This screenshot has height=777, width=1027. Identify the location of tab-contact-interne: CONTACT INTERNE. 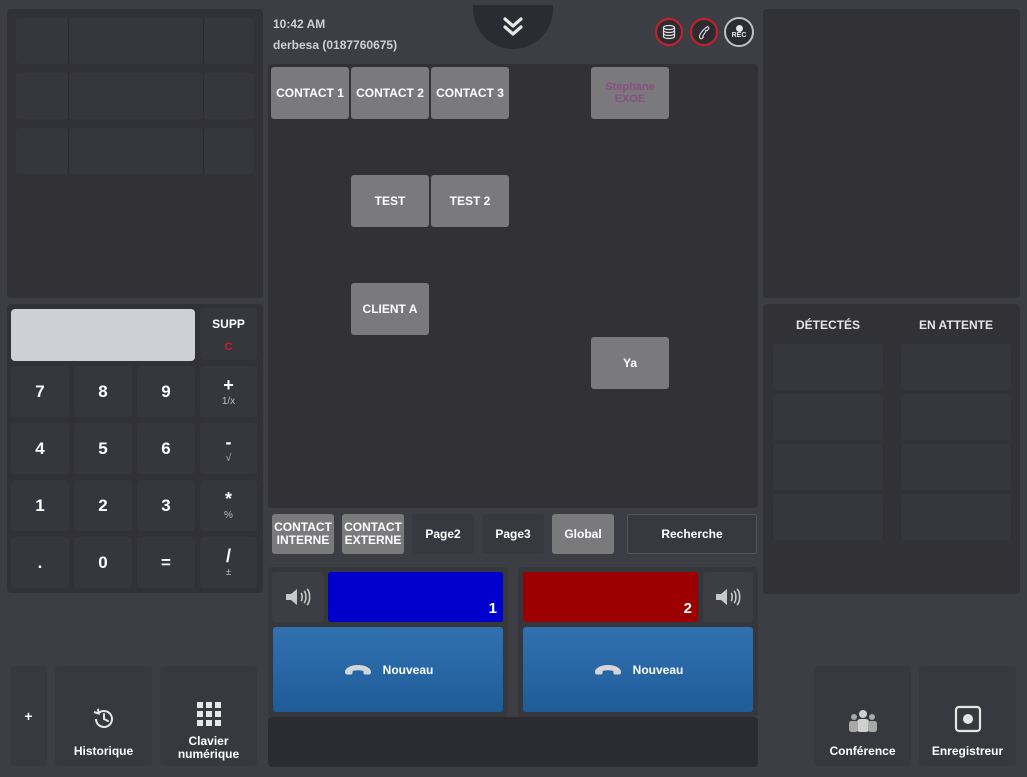
(303, 534).